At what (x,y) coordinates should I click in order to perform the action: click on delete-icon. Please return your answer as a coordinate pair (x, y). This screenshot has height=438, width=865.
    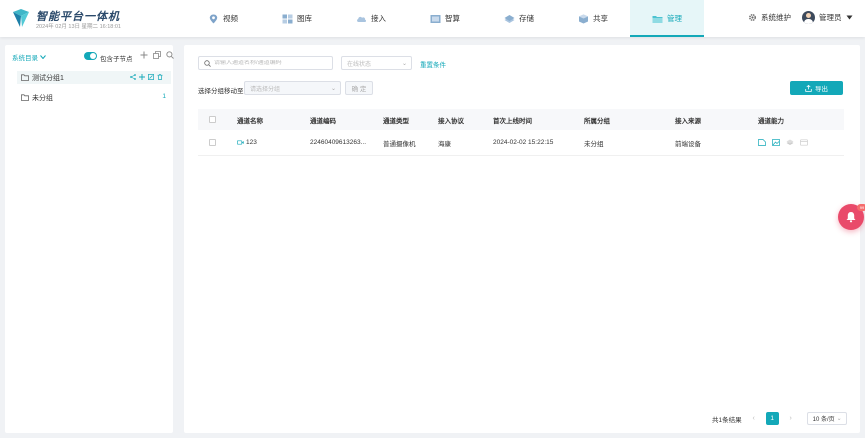
    Looking at the image, I should click on (160, 77).